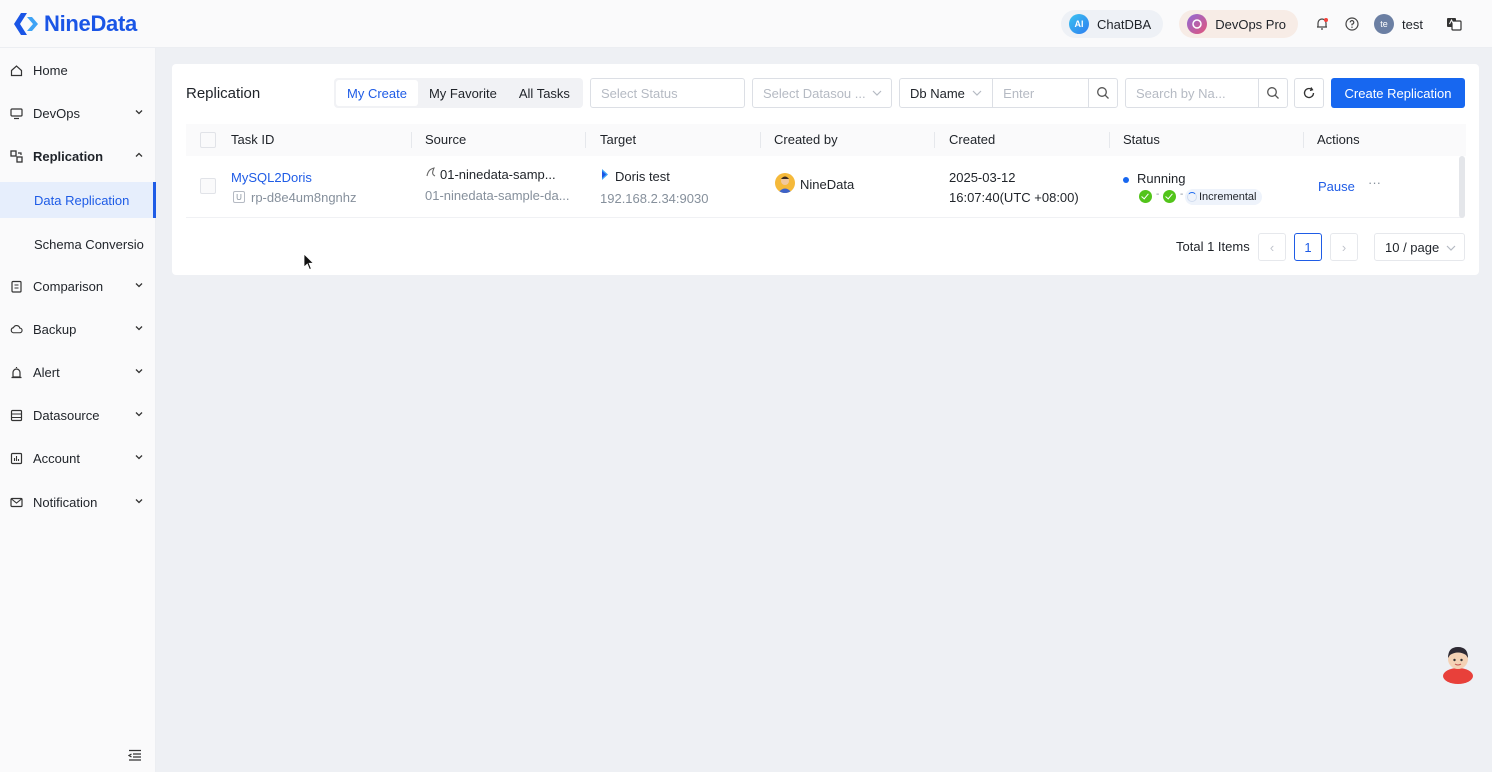 The height and width of the screenshot is (772, 1492). Describe the element at coordinates (1384, 24) in the screenshot. I see `user-avatar: te` at that location.